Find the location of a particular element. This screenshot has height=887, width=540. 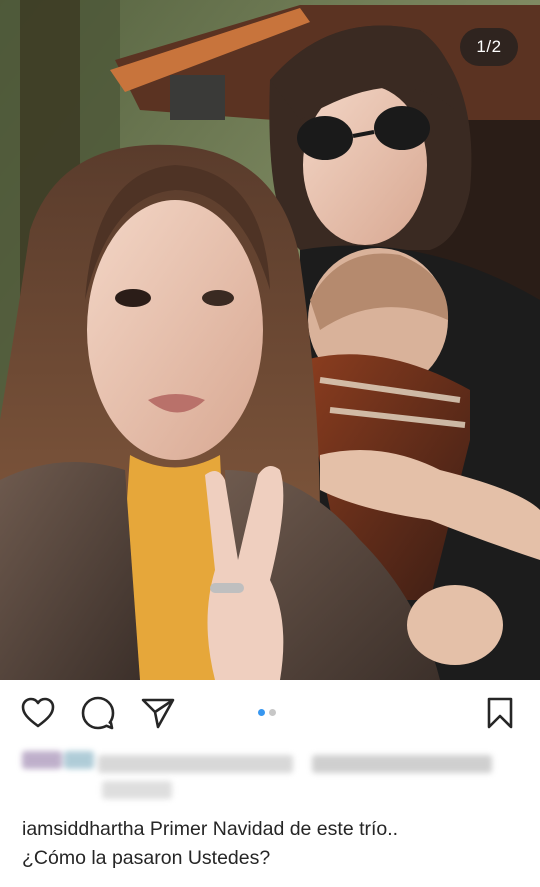

caption-text-line2: ¿Cómo la pasaron Ustedes? is located at coordinates (146, 858).